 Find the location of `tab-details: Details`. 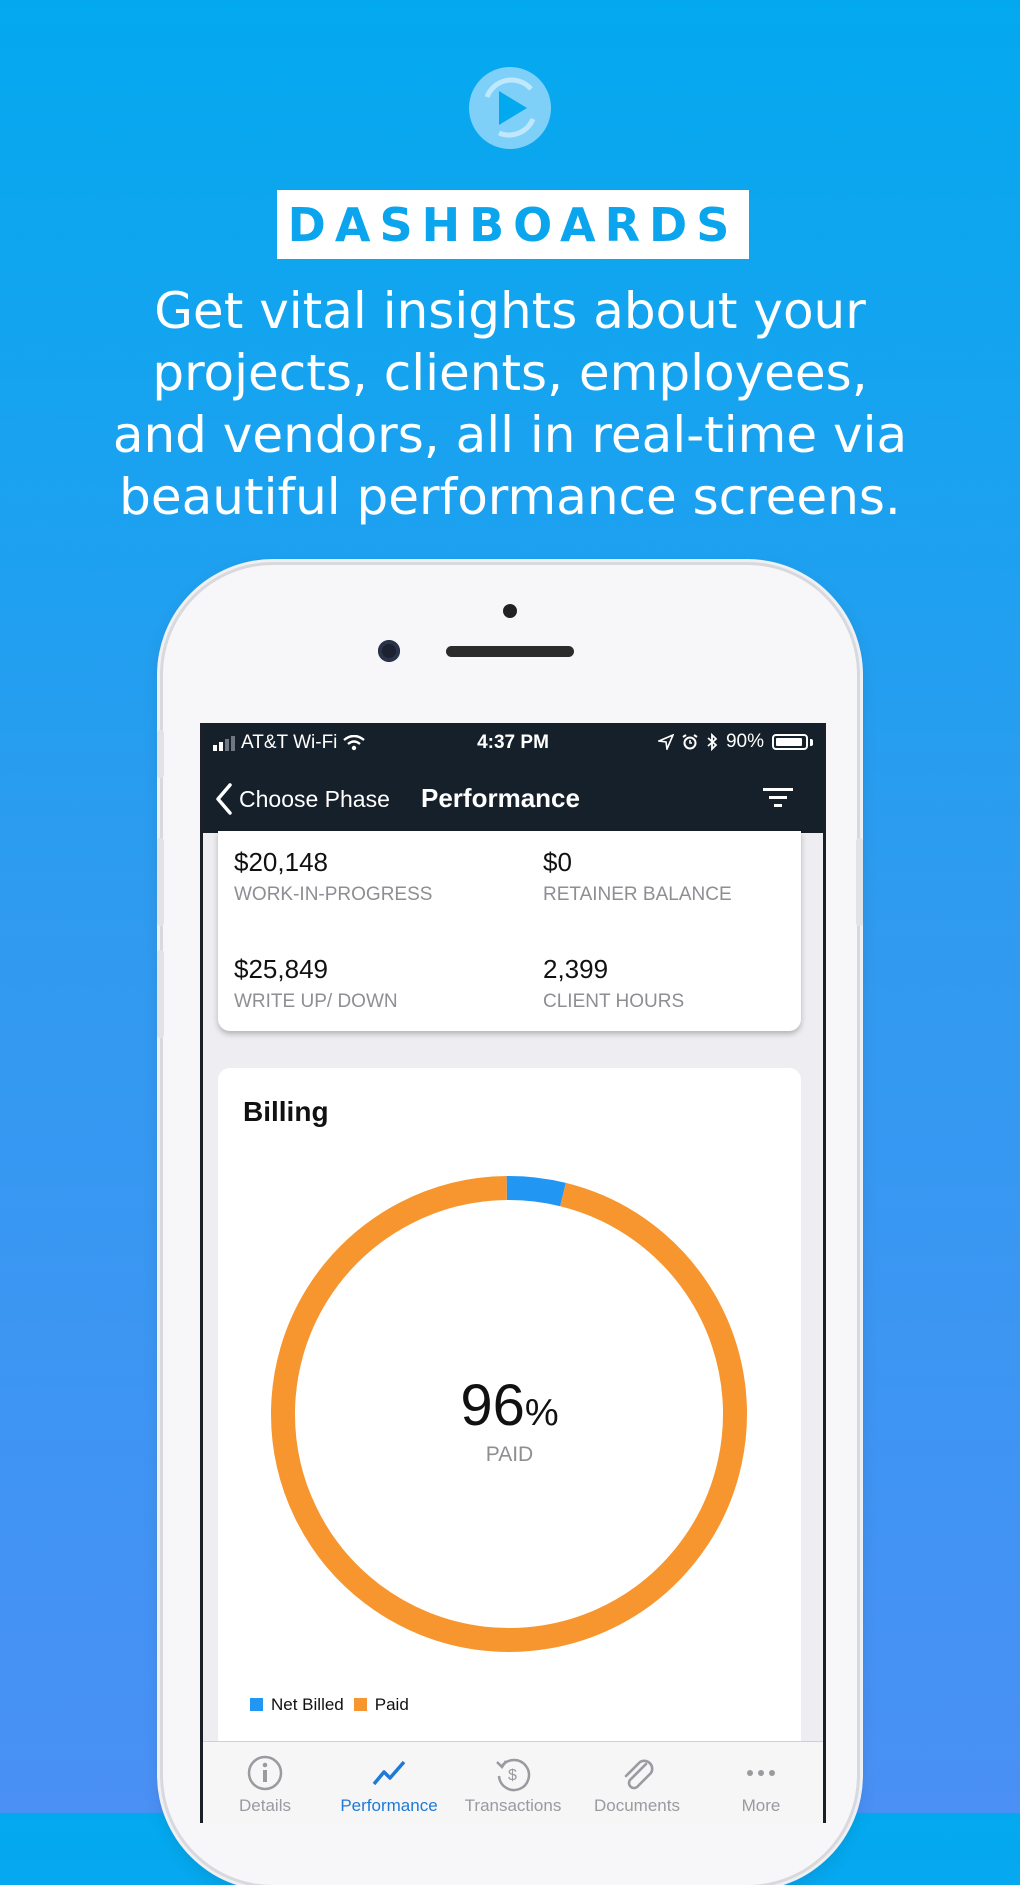

tab-details: Details is located at coordinates (265, 1782).